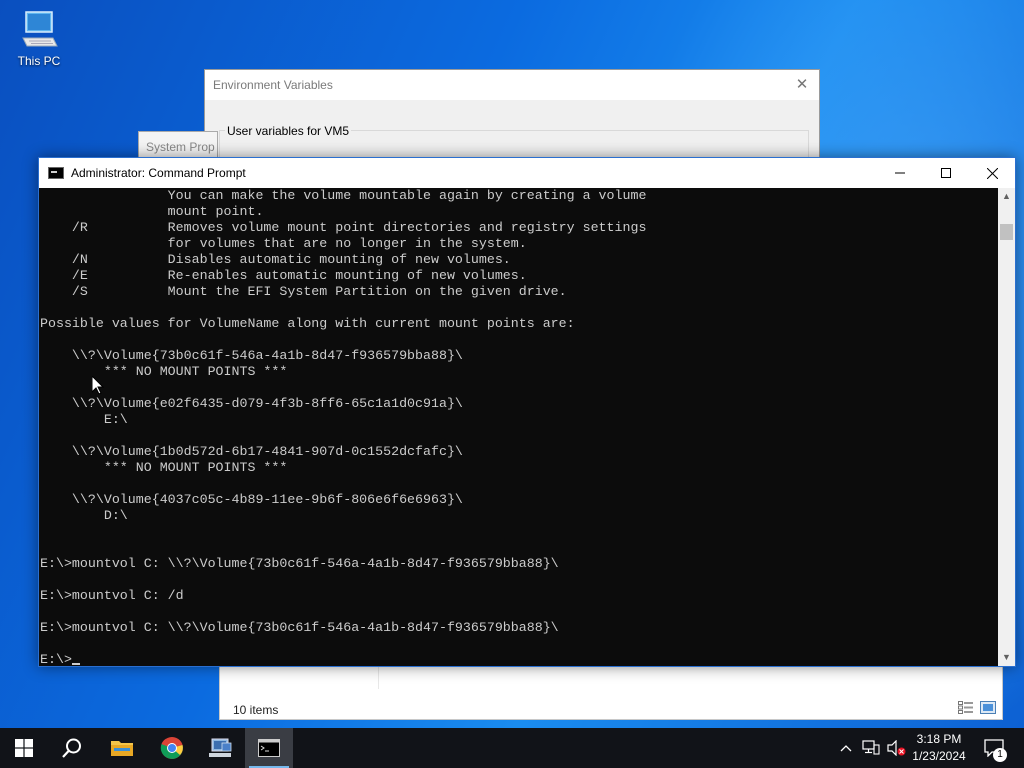 The width and height of the screenshot is (1024, 768). I want to click on close-button, so click(992, 173).